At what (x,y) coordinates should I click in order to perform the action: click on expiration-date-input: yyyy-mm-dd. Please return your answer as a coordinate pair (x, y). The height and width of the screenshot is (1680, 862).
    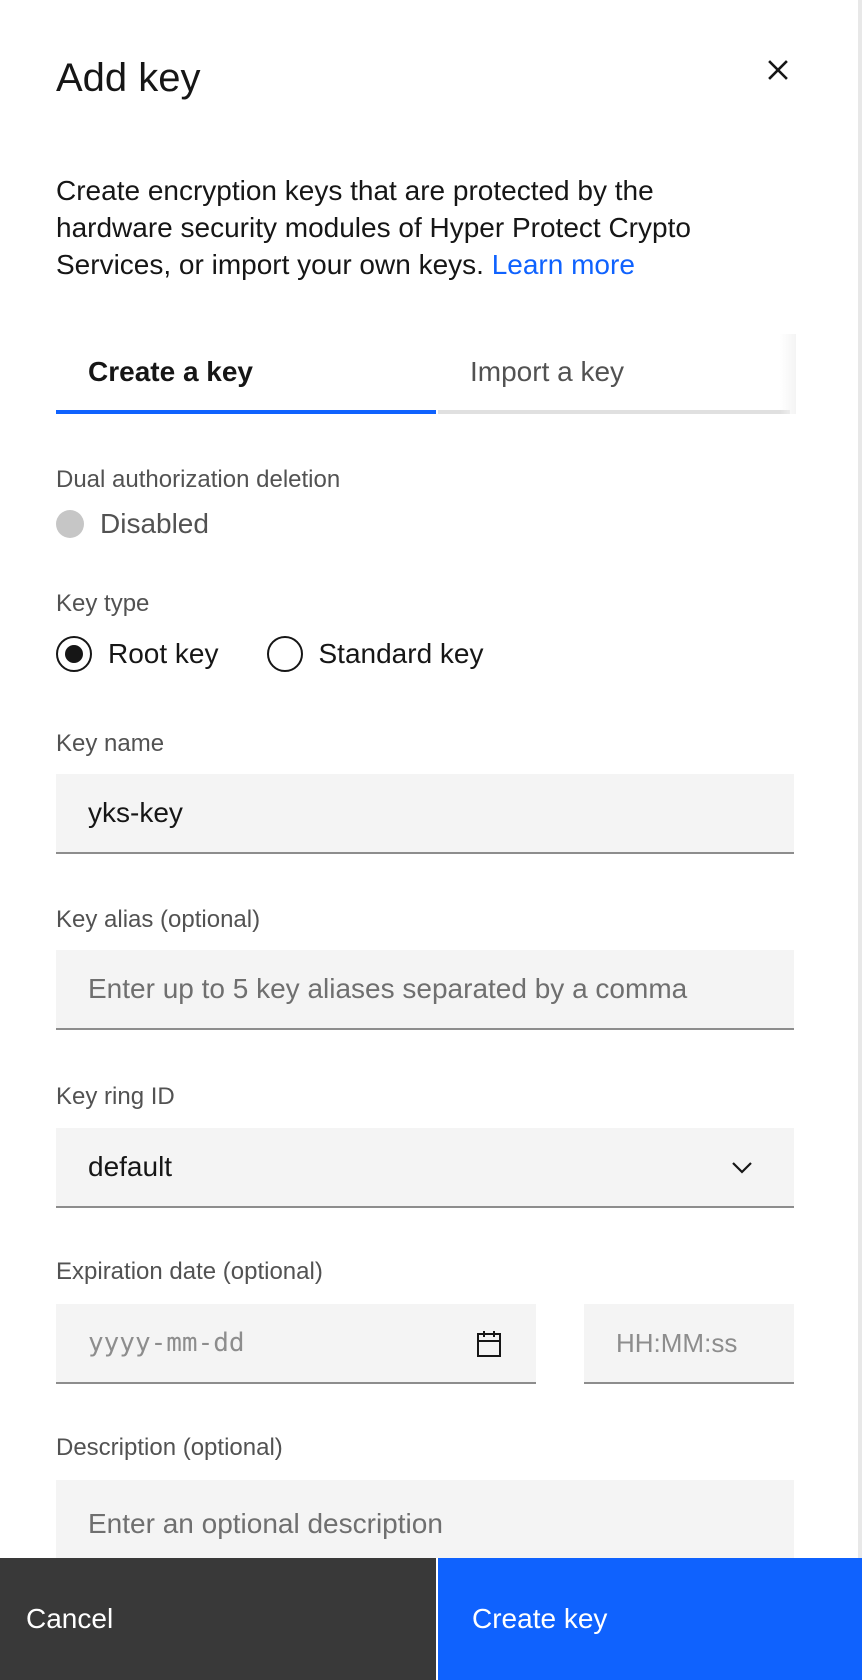
    Looking at the image, I should click on (296, 1344).